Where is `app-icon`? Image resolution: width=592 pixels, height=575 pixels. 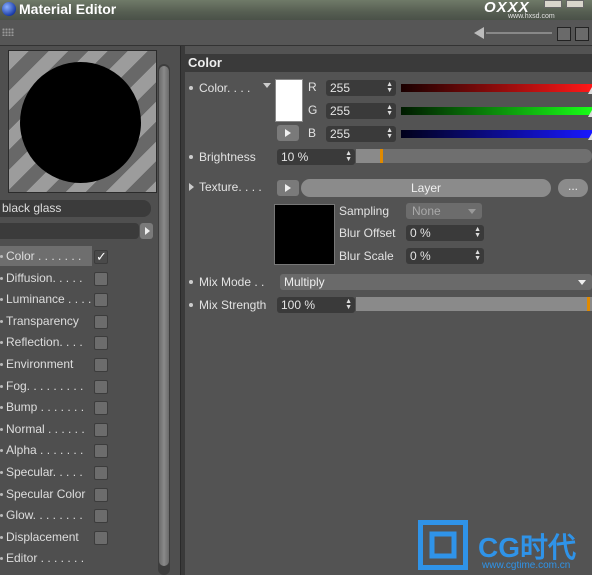
app-icon is located at coordinates (9, 9).